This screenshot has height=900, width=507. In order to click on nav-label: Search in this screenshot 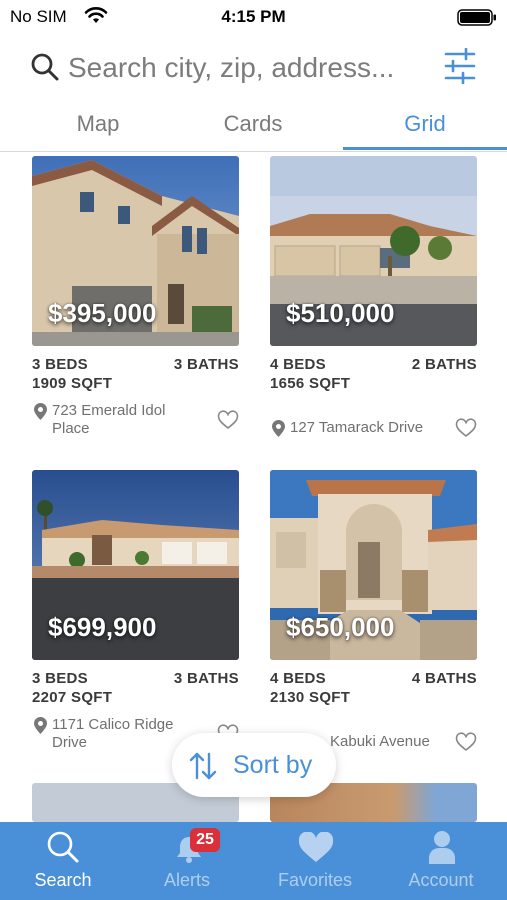, I will do `click(63, 880)`.